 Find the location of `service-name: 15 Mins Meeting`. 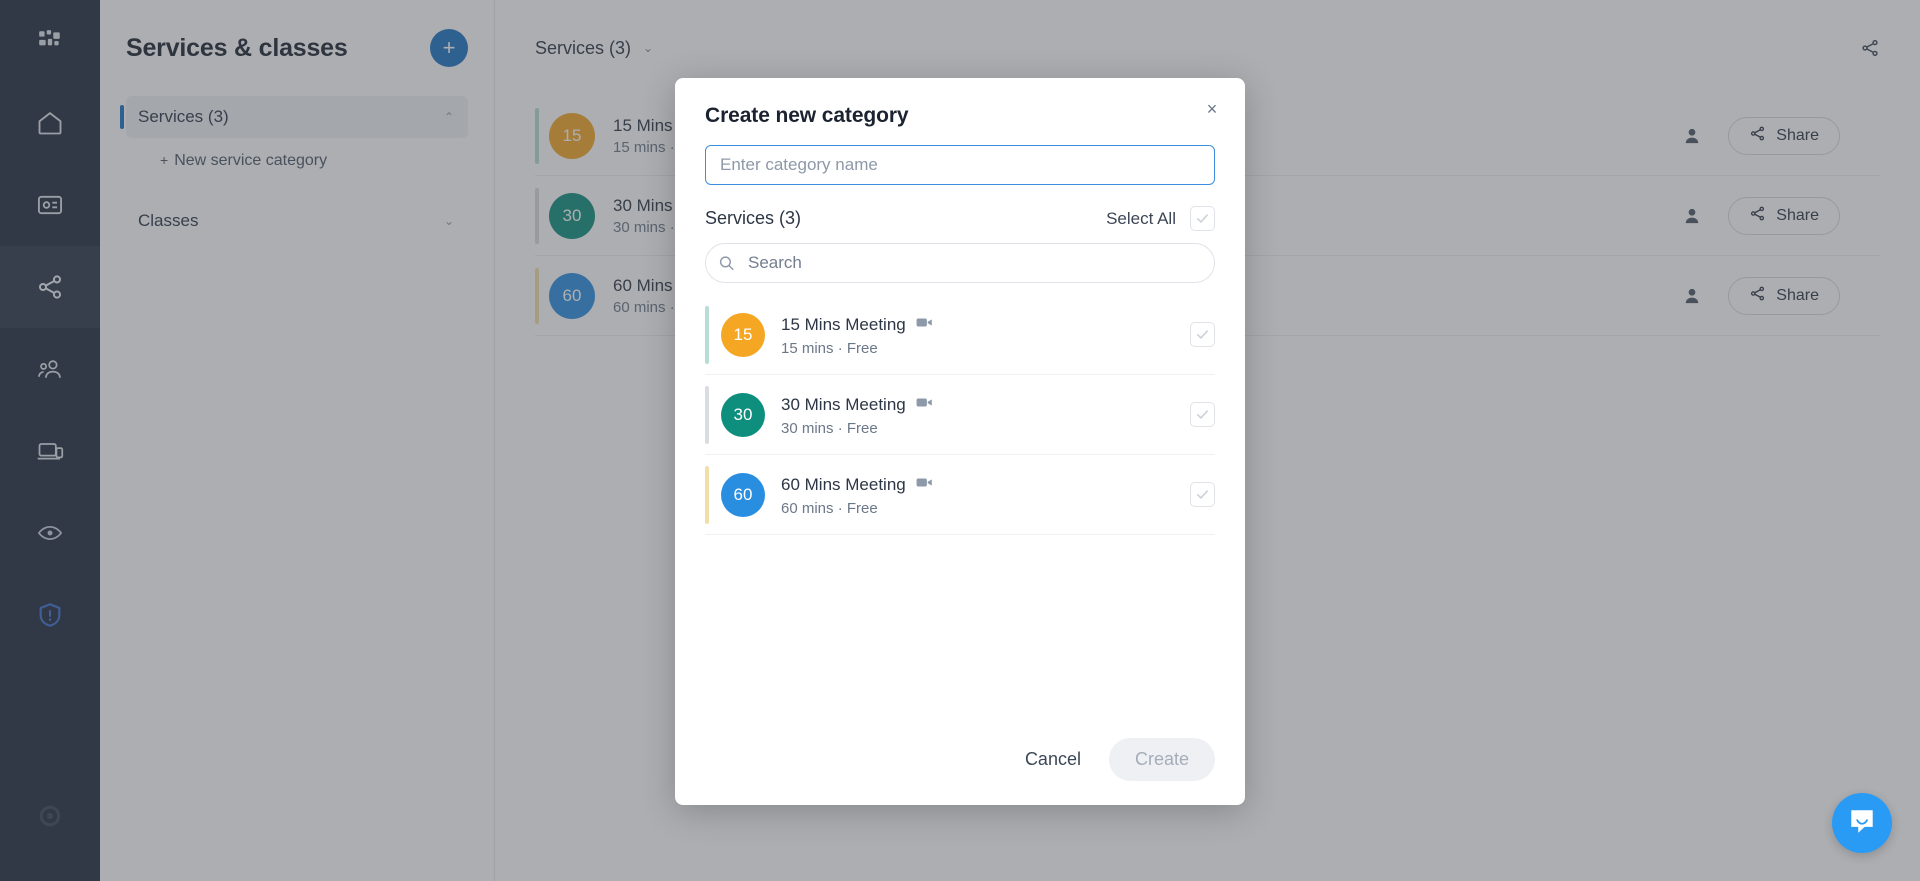

service-name: 15 Mins Meeting is located at coordinates (843, 324).